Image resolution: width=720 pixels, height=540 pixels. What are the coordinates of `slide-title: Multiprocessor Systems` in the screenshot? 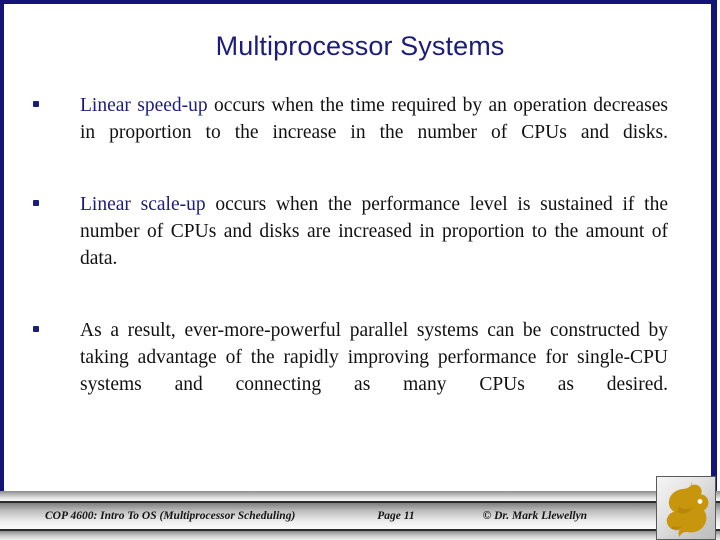 It's located at (360, 46).